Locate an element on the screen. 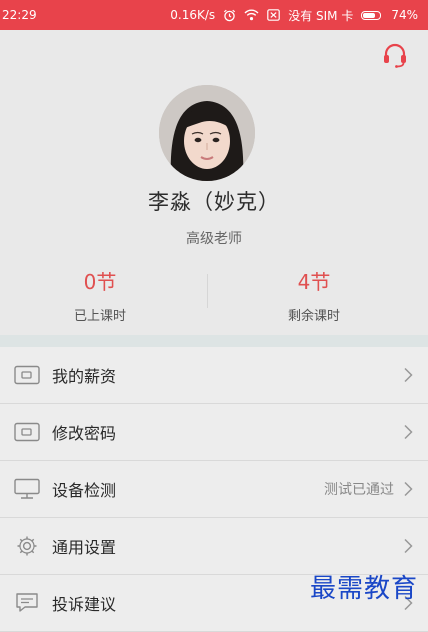 The image size is (428, 632). stat-divider is located at coordinates (207, 291).